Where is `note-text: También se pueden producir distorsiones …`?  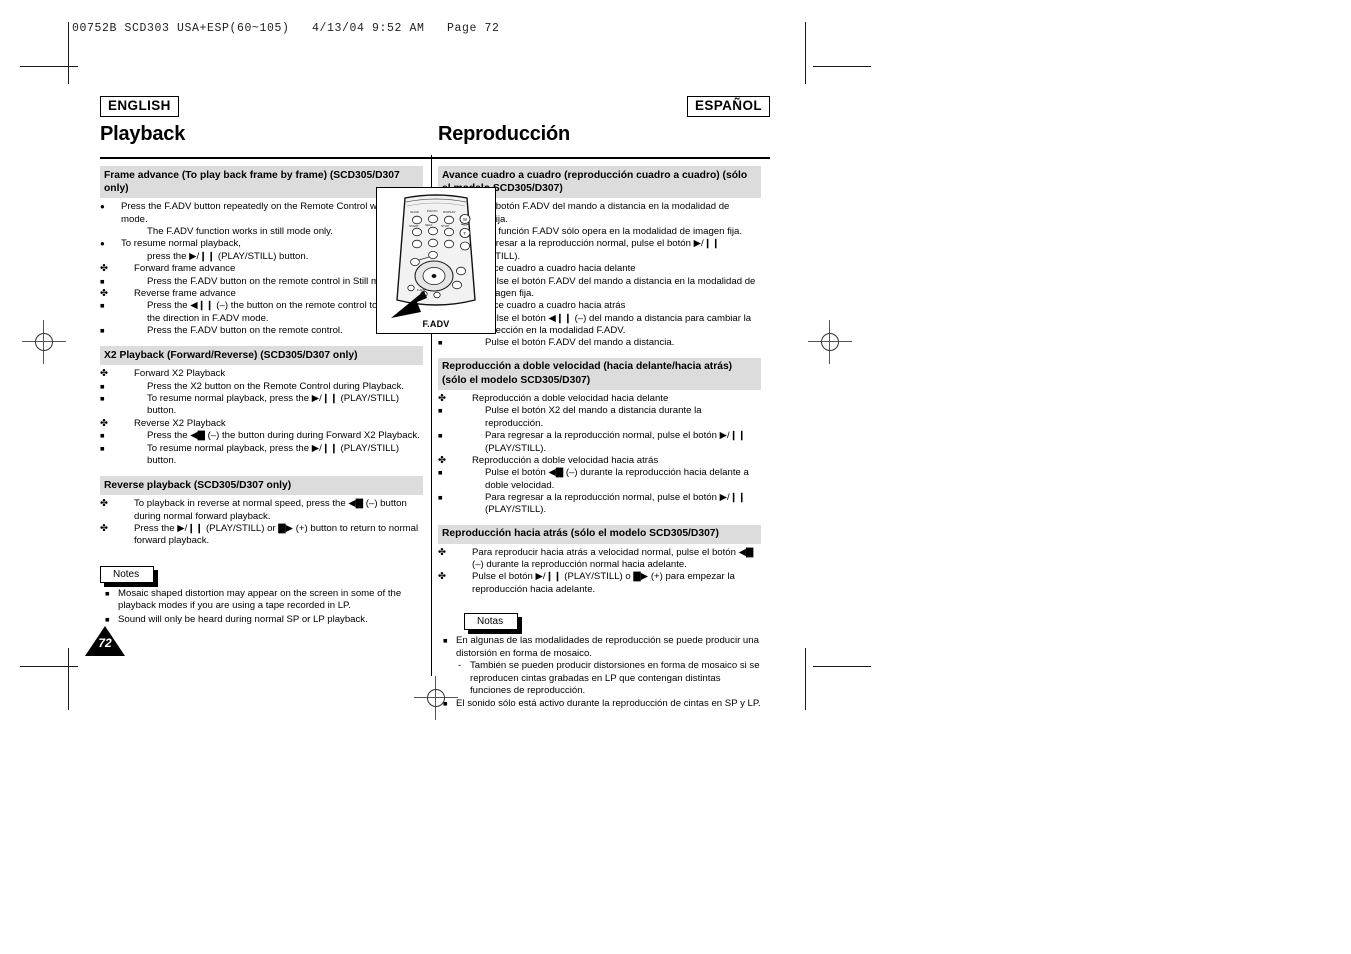
note-text: También se pueden producir distorsiones … is located at coordinates (615, 678).